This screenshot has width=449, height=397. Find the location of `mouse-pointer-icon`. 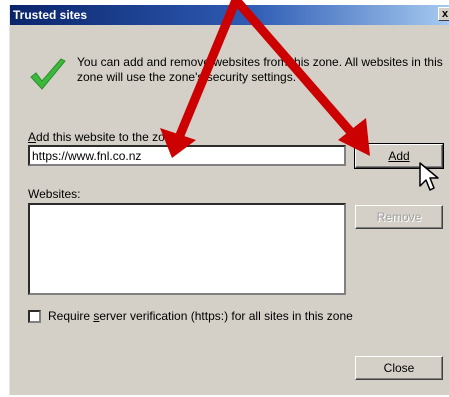

mouse-pointer-icon is located at coordinates (429, 176).